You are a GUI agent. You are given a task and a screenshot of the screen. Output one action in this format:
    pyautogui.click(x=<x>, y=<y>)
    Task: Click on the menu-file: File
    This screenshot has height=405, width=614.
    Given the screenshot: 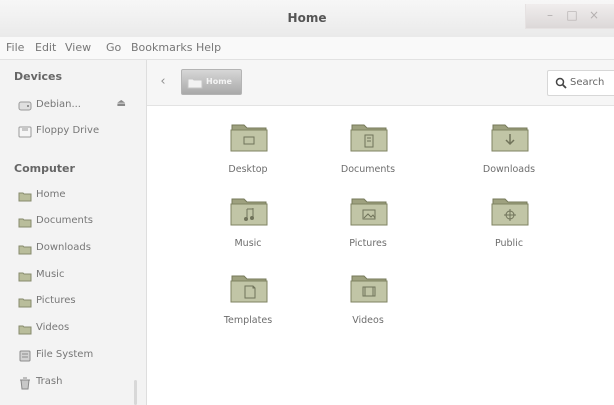 What is the action you would take?
    pyautogui.click(x=15, y=47)
    